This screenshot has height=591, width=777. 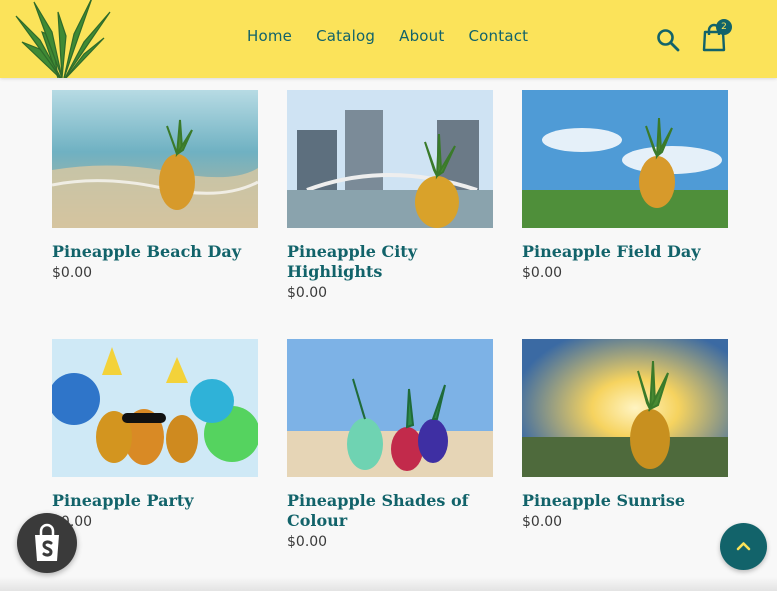 I want to click on back-to-top-button, so click(x=743, y=546).